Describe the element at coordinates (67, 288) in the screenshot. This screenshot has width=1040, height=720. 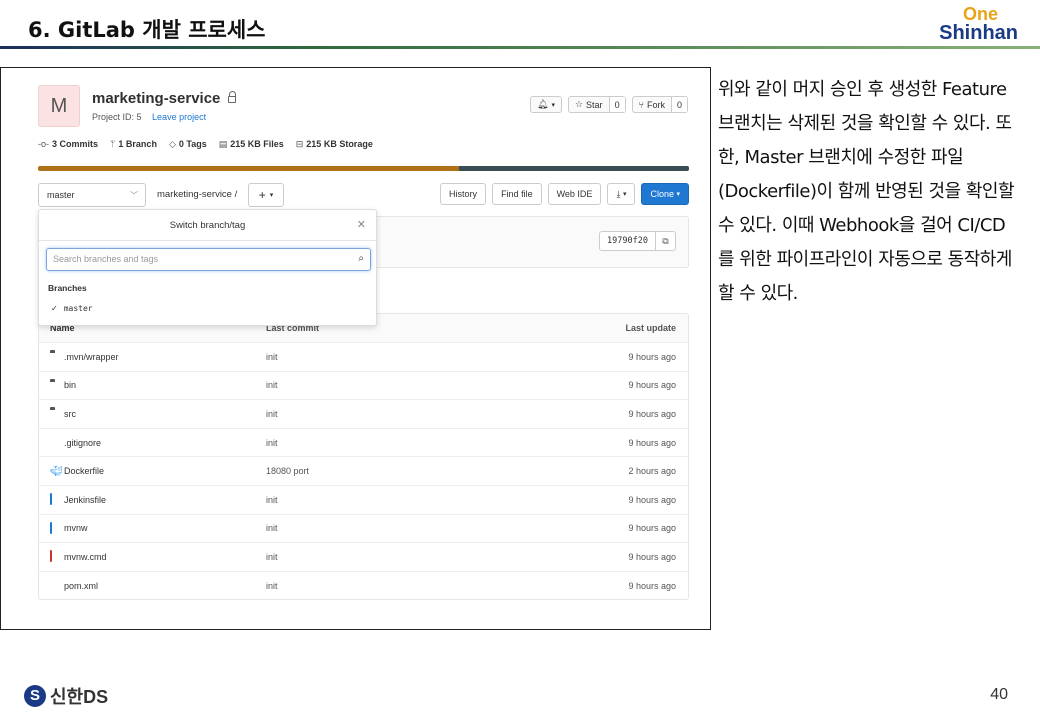
I see `dropdown-section-branches: Branches` at that location.